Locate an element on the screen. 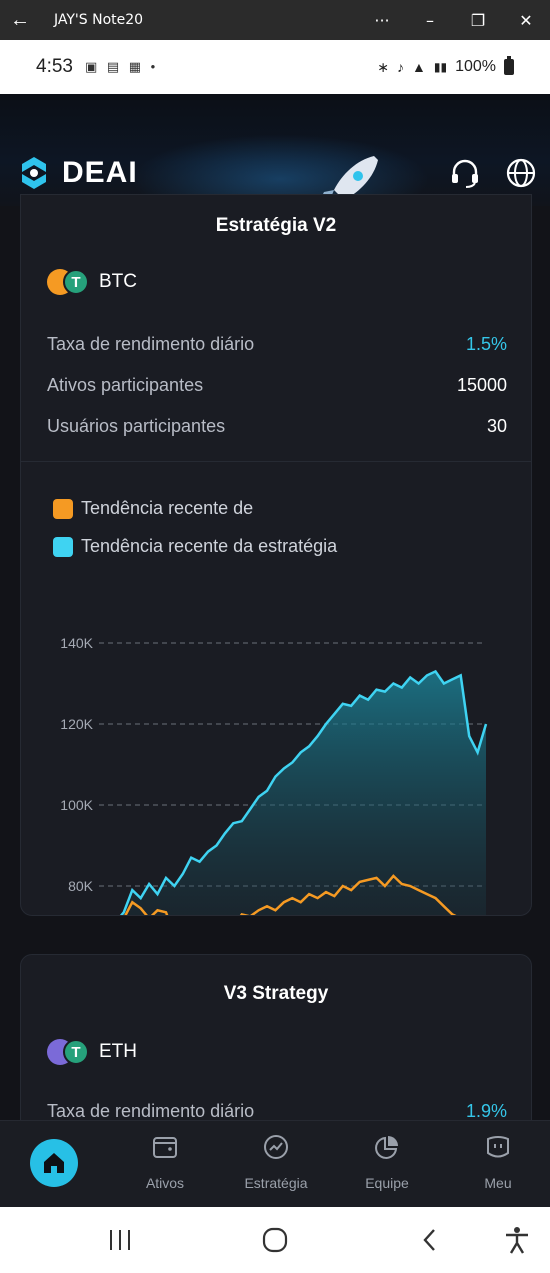 Image resolution: width=550 pixels, height=1273 pixels. window-title: JAY'S Note20 is located at coordinates (99, 20).